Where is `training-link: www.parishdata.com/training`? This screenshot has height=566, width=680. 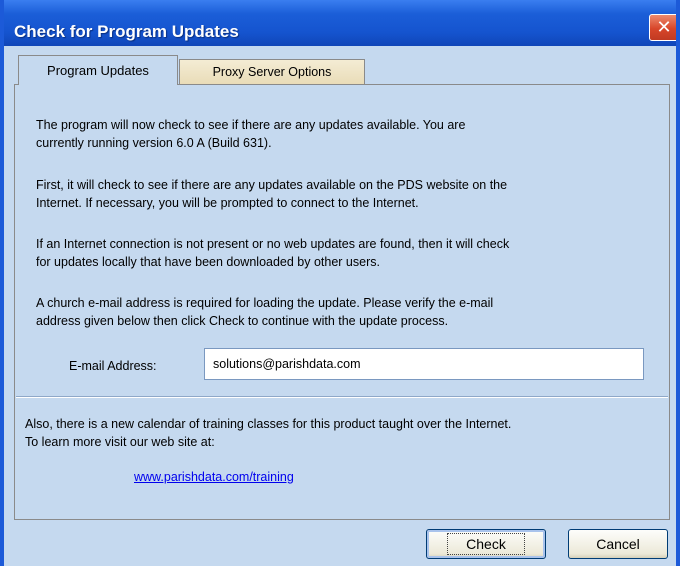 training-link: www.parishdata.com/training is located at coordinates (214, 477).